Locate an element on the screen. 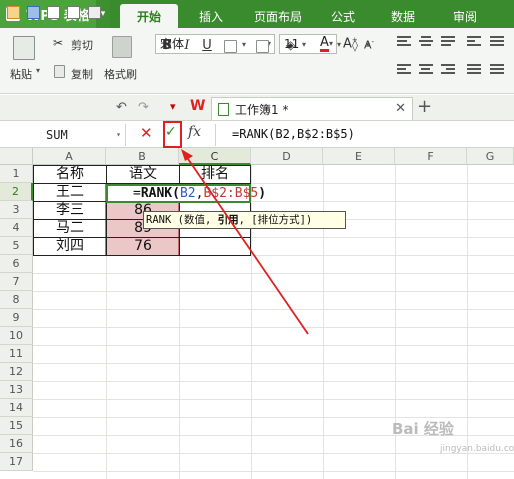  close-icon: ✕ is located at coordinates (400, 108).